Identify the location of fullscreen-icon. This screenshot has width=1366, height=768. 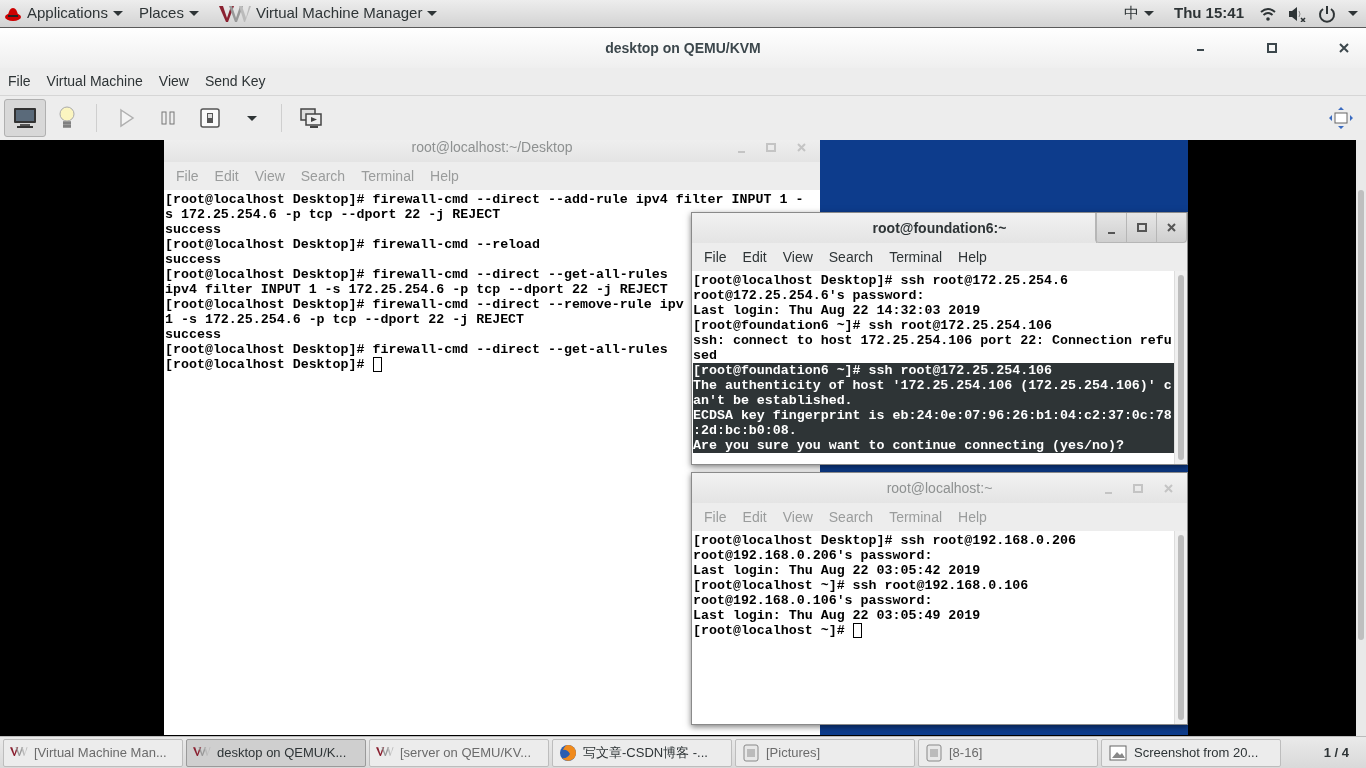
(1341, 118).